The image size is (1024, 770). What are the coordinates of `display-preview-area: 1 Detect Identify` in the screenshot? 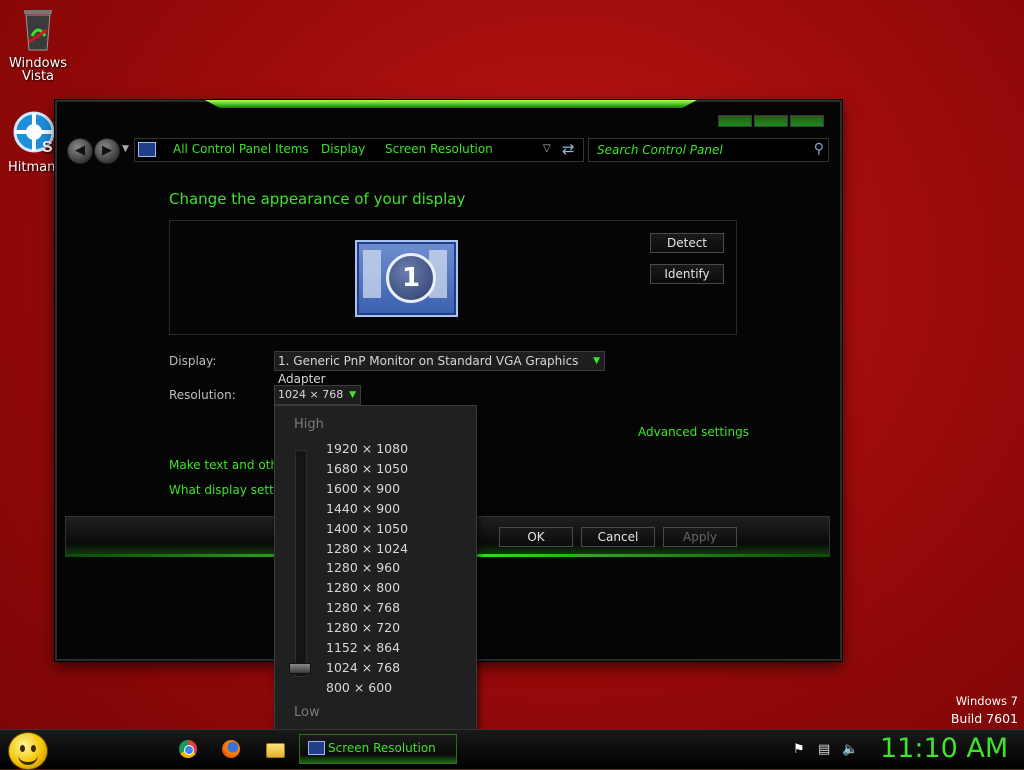 It's located at (453, 277).